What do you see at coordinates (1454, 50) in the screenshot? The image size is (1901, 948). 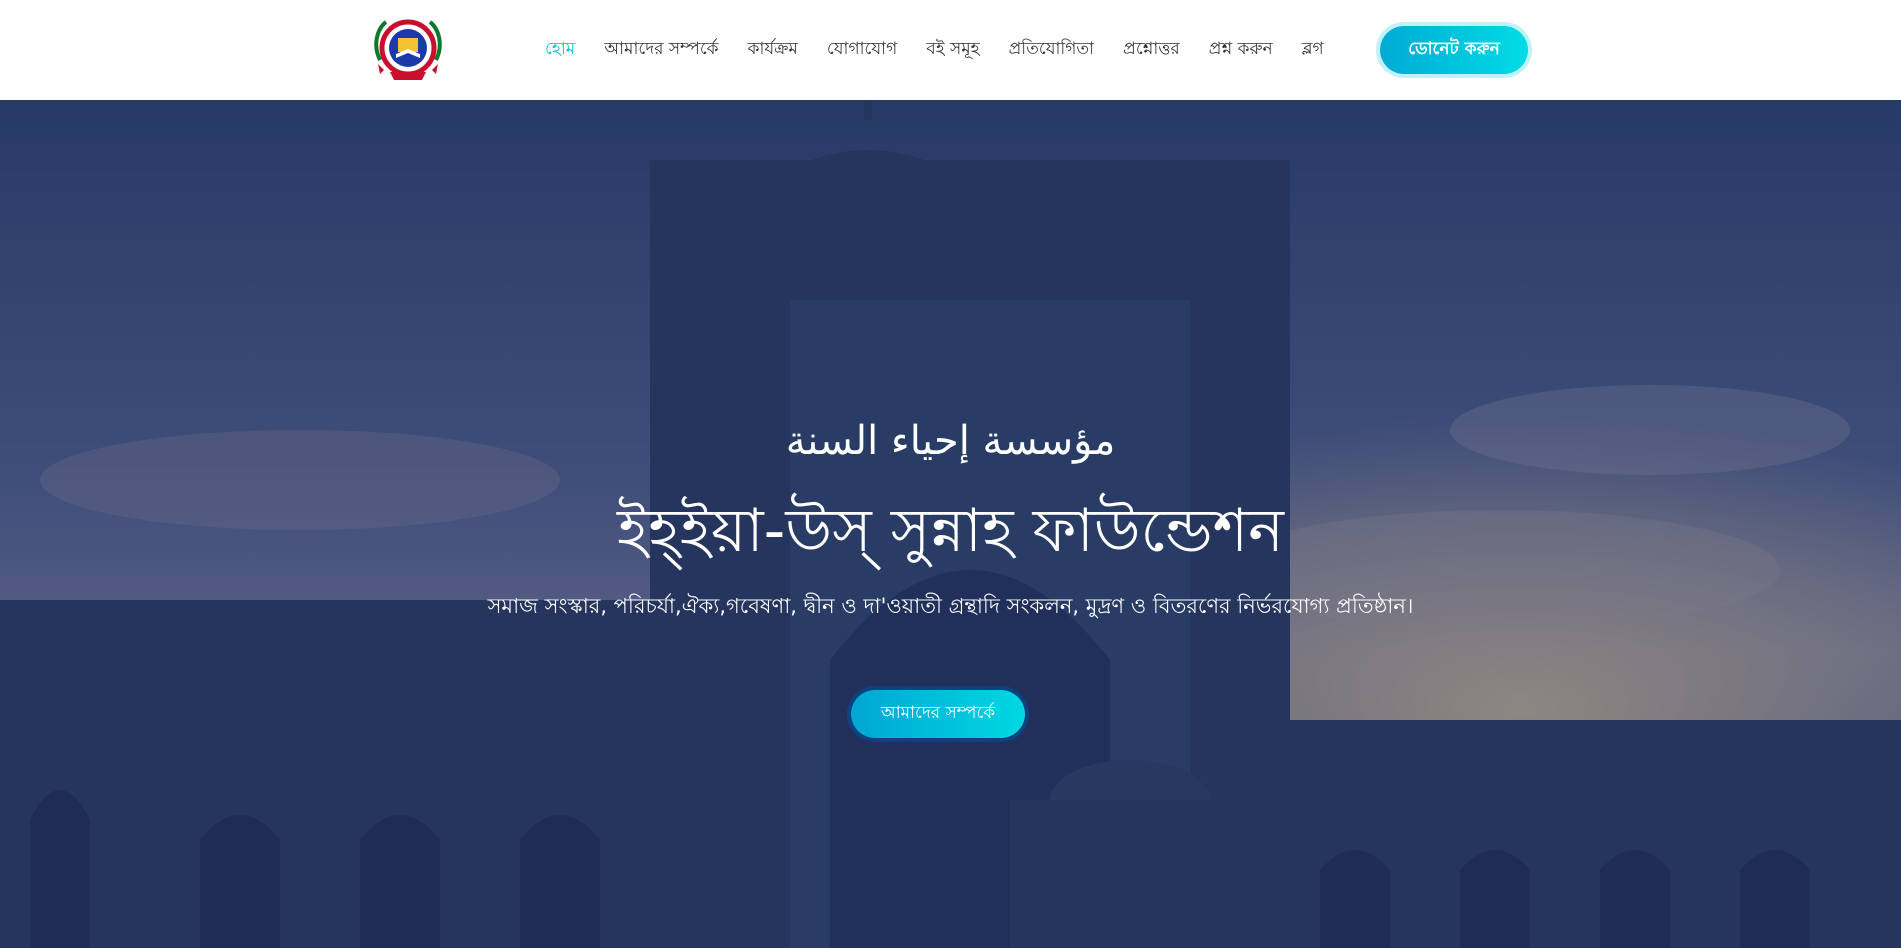 I see `donate-button: ডোনেট করুন` at bounding box center [1454, 50].